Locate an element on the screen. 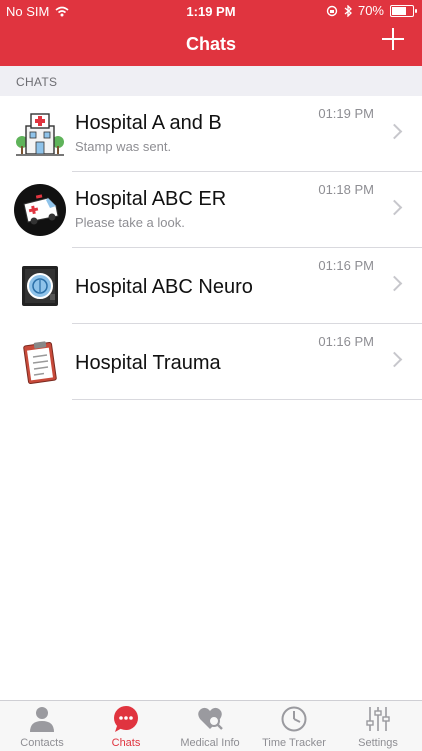 Image resolution: width=422 pixels, height=751 pixels. chat-title: Hospital ABC ER is located at coordinates (151, 199).